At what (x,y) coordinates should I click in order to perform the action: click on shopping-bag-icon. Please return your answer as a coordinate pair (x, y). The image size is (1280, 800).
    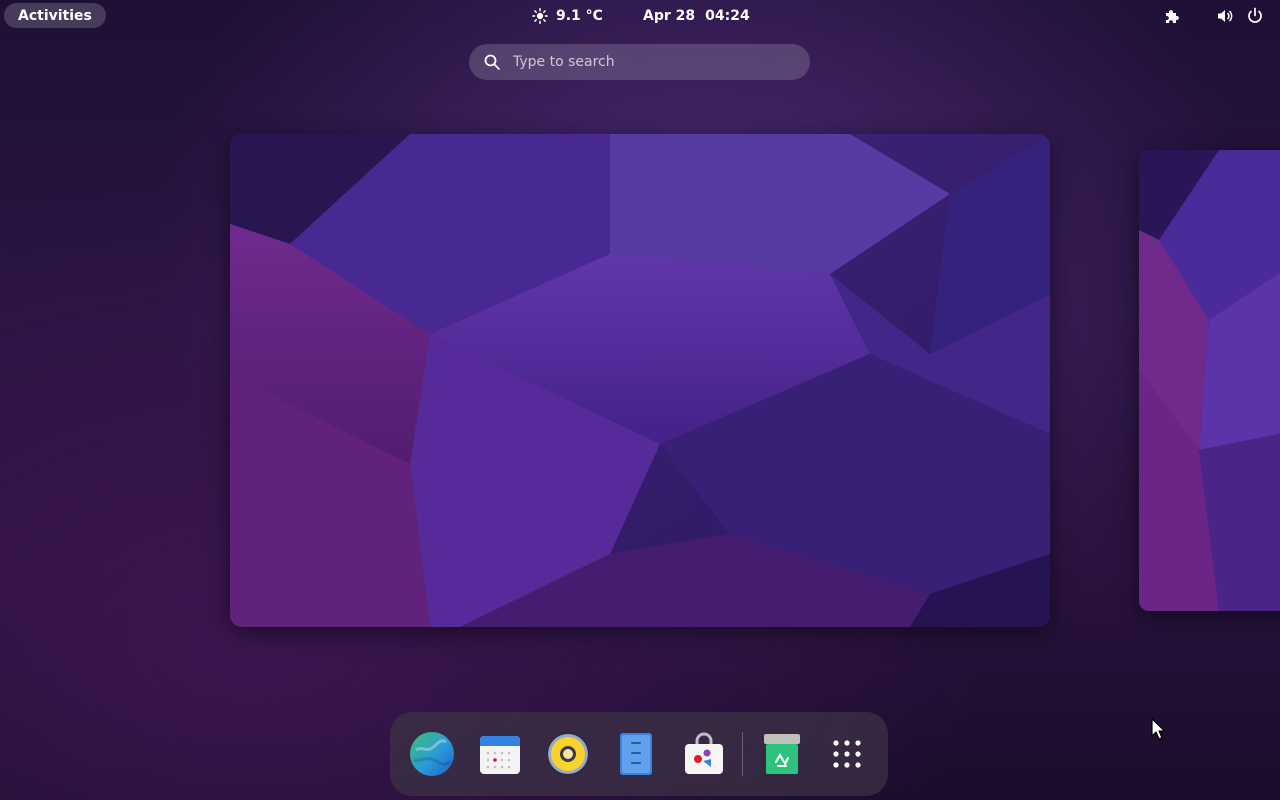
    Looking at the image, I should click on (704, 753).